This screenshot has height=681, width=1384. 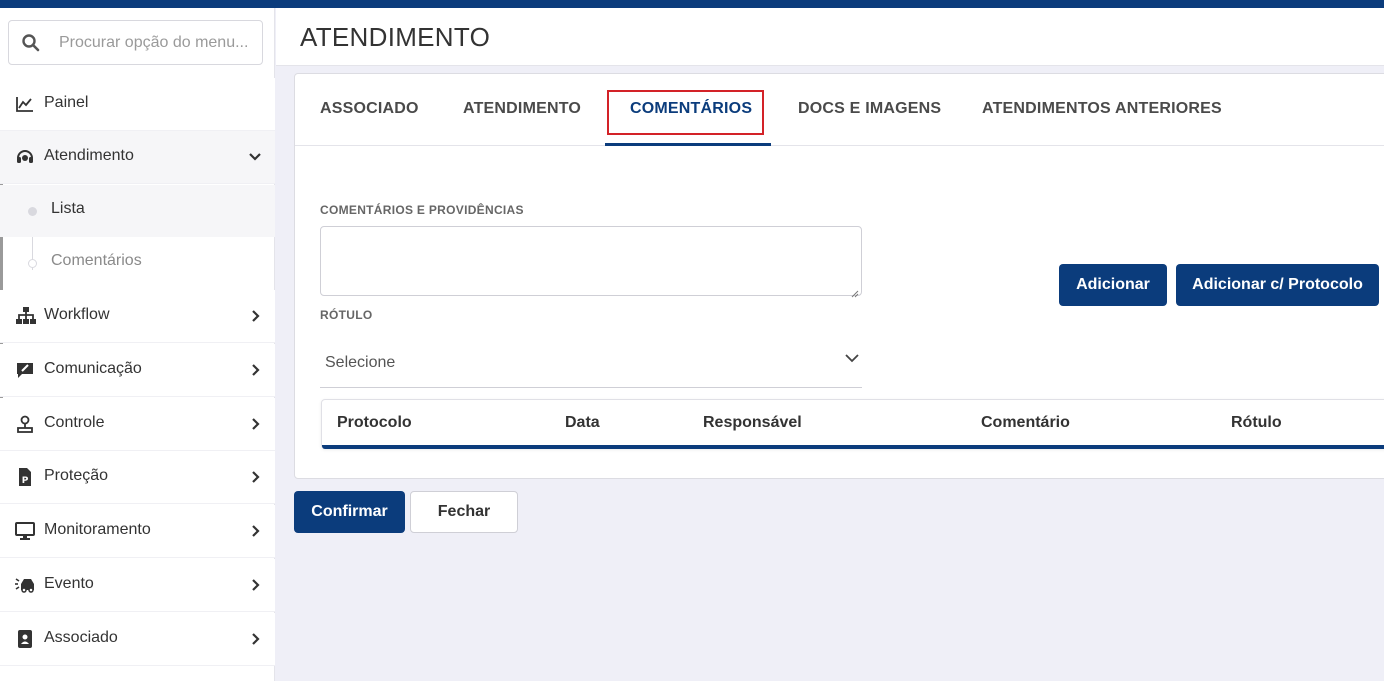 What do you see at coordinates (31, 43) in the screenshot?
I see `search-icon` at bounding box center [31, 43].